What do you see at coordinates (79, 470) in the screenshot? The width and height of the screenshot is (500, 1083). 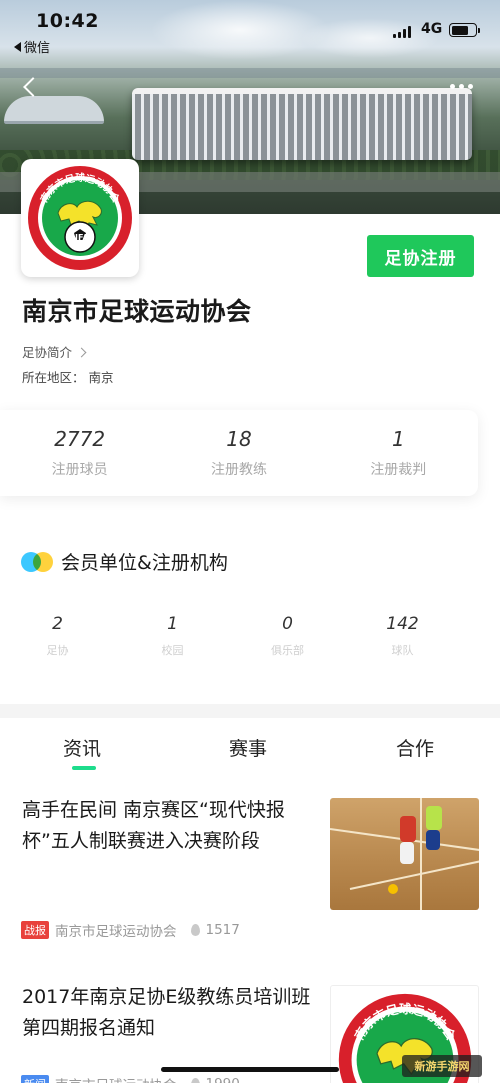 I see `stat-label: 注册球员` at bounding box center [79, 470].